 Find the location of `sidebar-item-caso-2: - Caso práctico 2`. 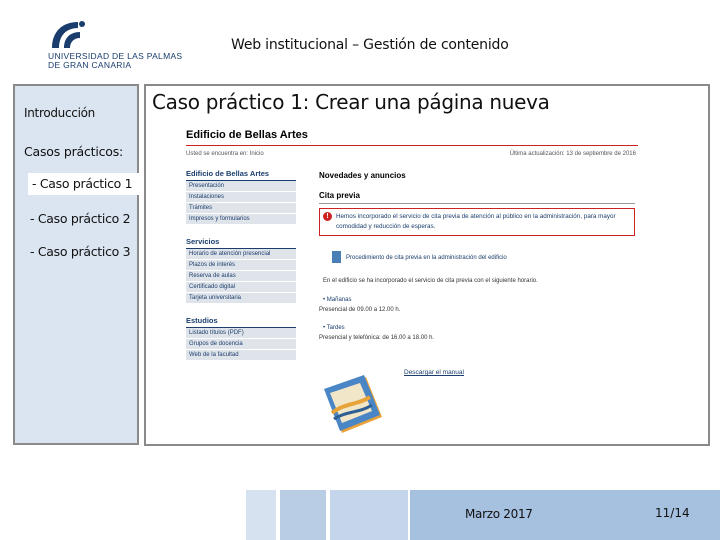

sidebar-item-caso-2: - Caso práctico 2 is located at coordinates (80, 218).